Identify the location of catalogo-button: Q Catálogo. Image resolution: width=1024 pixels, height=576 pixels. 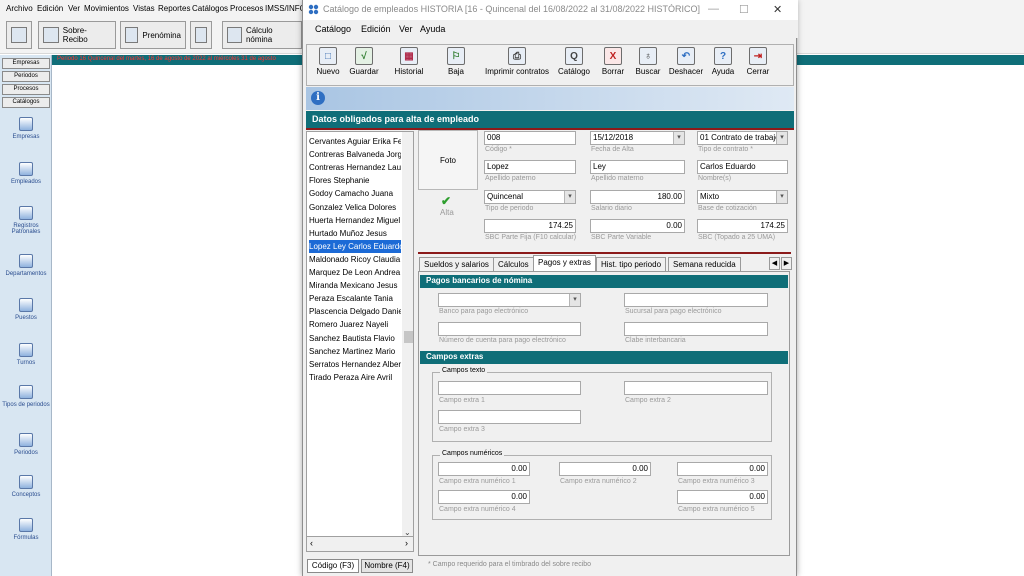
(574, 66).